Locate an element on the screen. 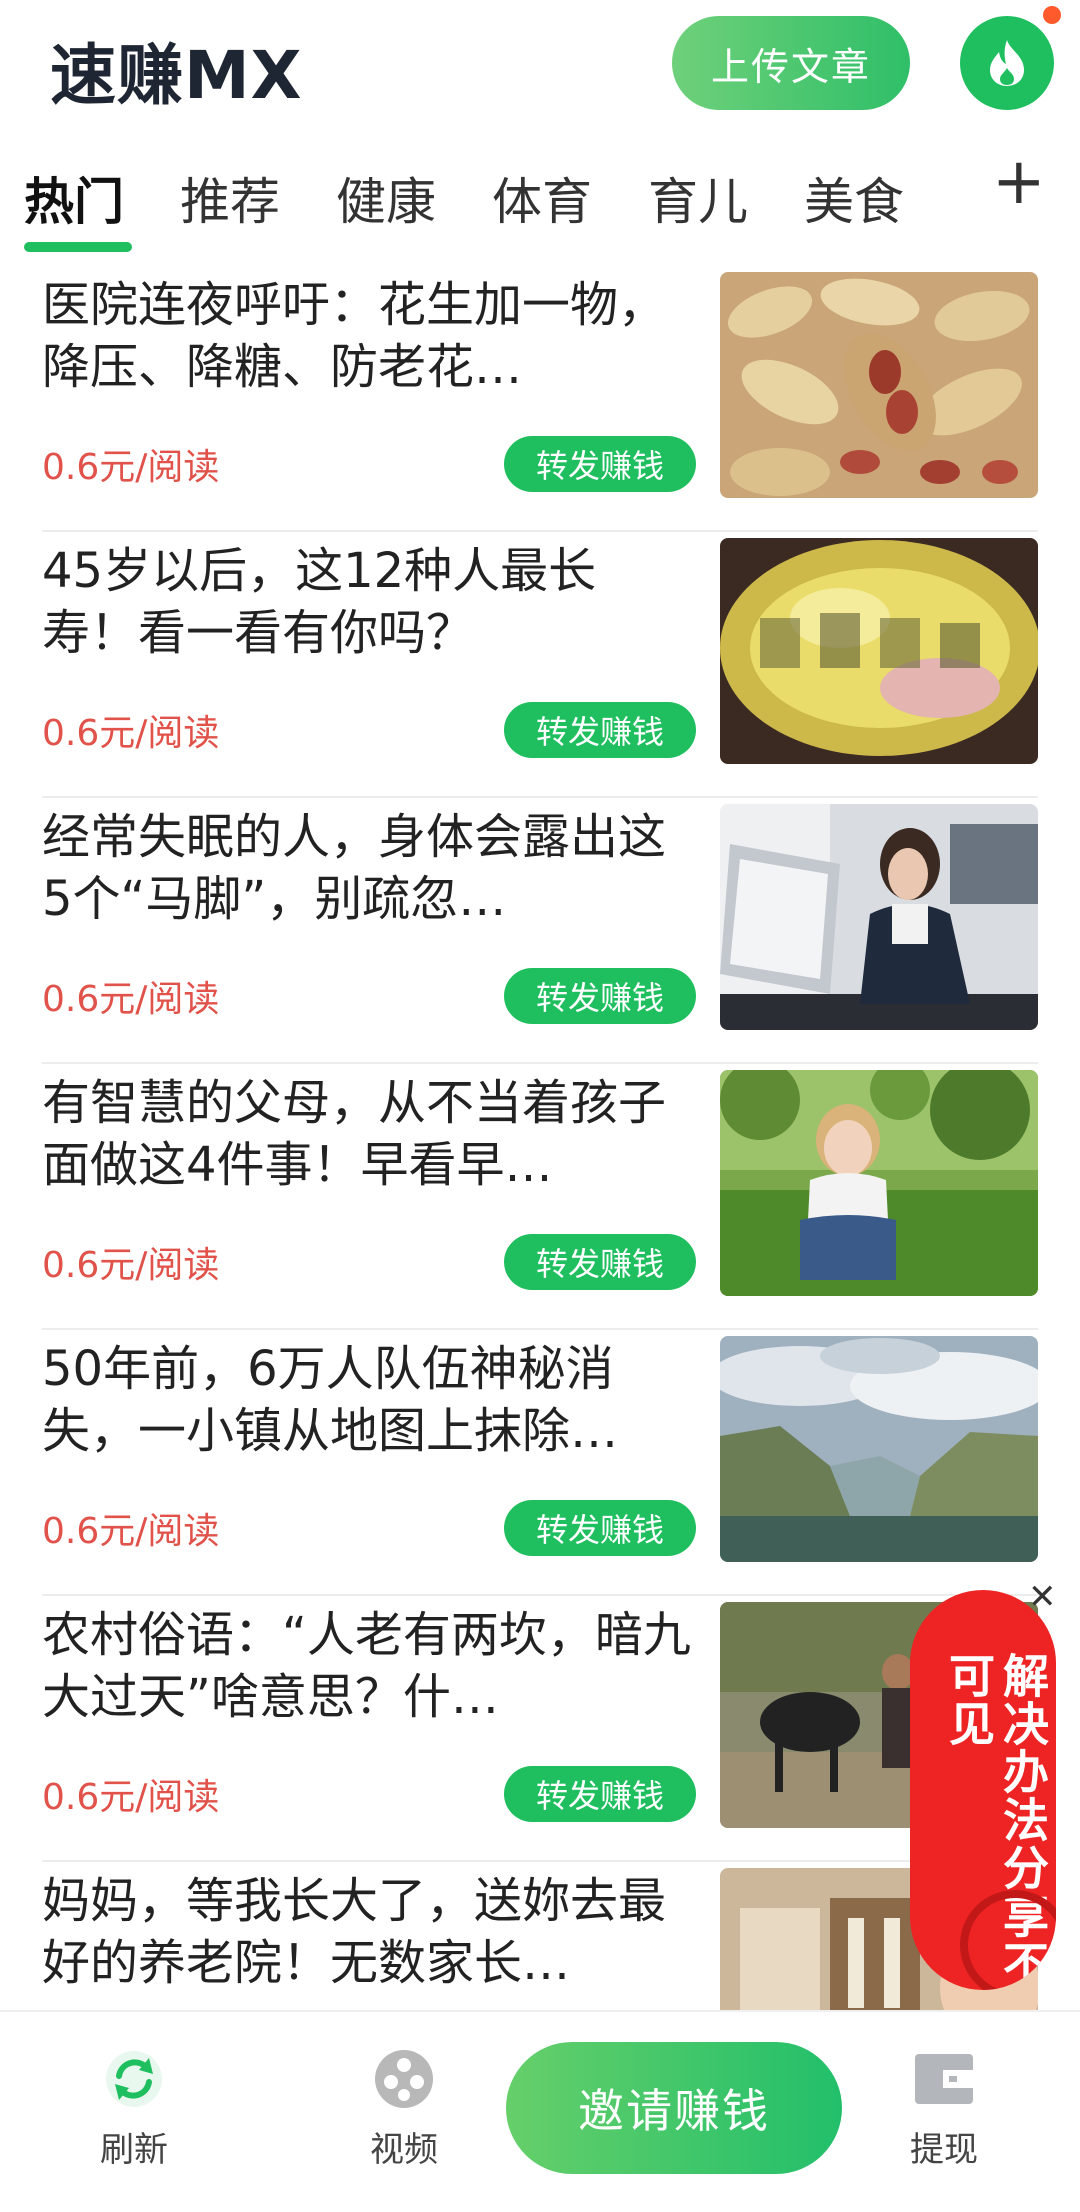  article-item: 45岁以后，这12种人最长寿！看一看有你吗？ 0.6元/阅读 转发赚钱 is located at coordinates (540, 665).